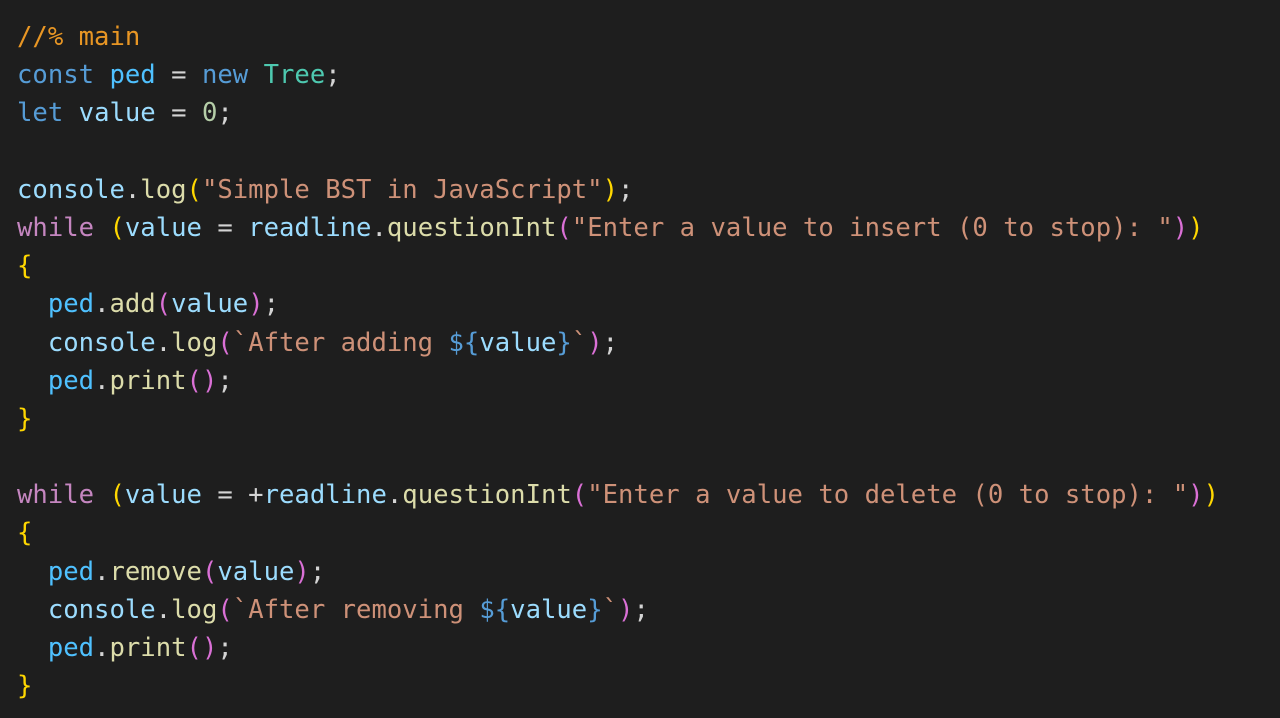 The height and width of the screenshot is (718, 1280). Describe the element at coordinates (610, 609) in the screenshot. I see `code-token-string: `` at that location.